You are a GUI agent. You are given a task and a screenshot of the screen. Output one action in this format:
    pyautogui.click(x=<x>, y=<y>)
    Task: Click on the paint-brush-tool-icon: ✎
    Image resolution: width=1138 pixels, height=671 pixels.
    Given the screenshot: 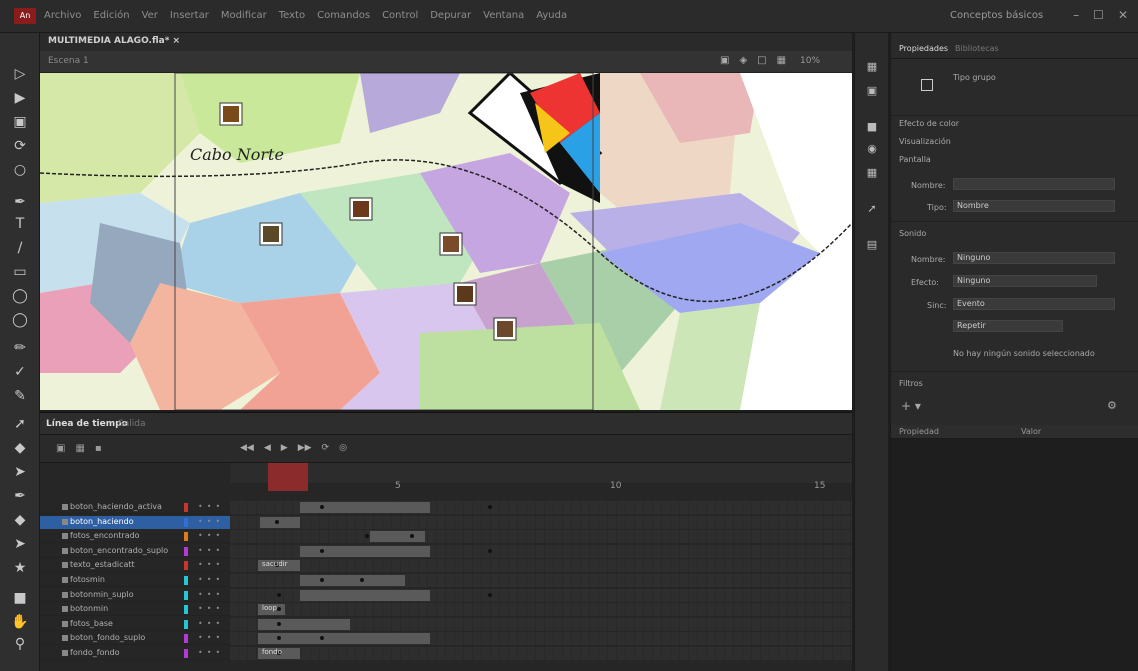 What is the action you would take?
    pyautogui.click(x=20, y=396)
    